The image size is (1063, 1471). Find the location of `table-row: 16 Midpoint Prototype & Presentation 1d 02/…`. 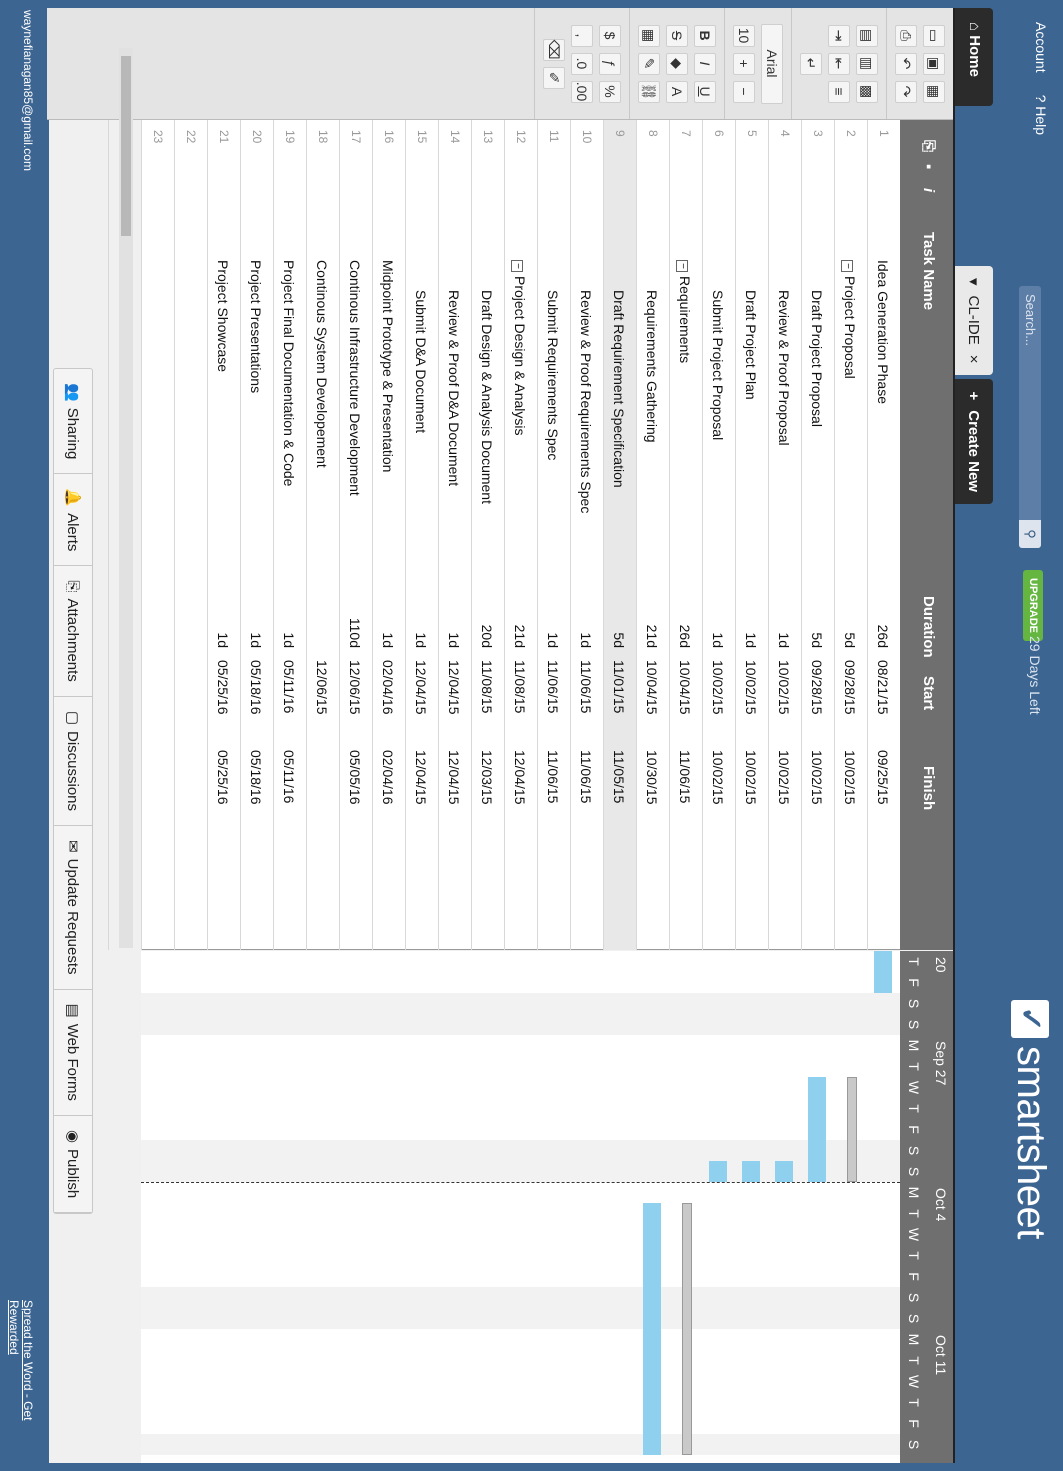

table-row: 16 Midpoint Prototype & Presentation 1d 02/… is located at coordinates (388, 535).